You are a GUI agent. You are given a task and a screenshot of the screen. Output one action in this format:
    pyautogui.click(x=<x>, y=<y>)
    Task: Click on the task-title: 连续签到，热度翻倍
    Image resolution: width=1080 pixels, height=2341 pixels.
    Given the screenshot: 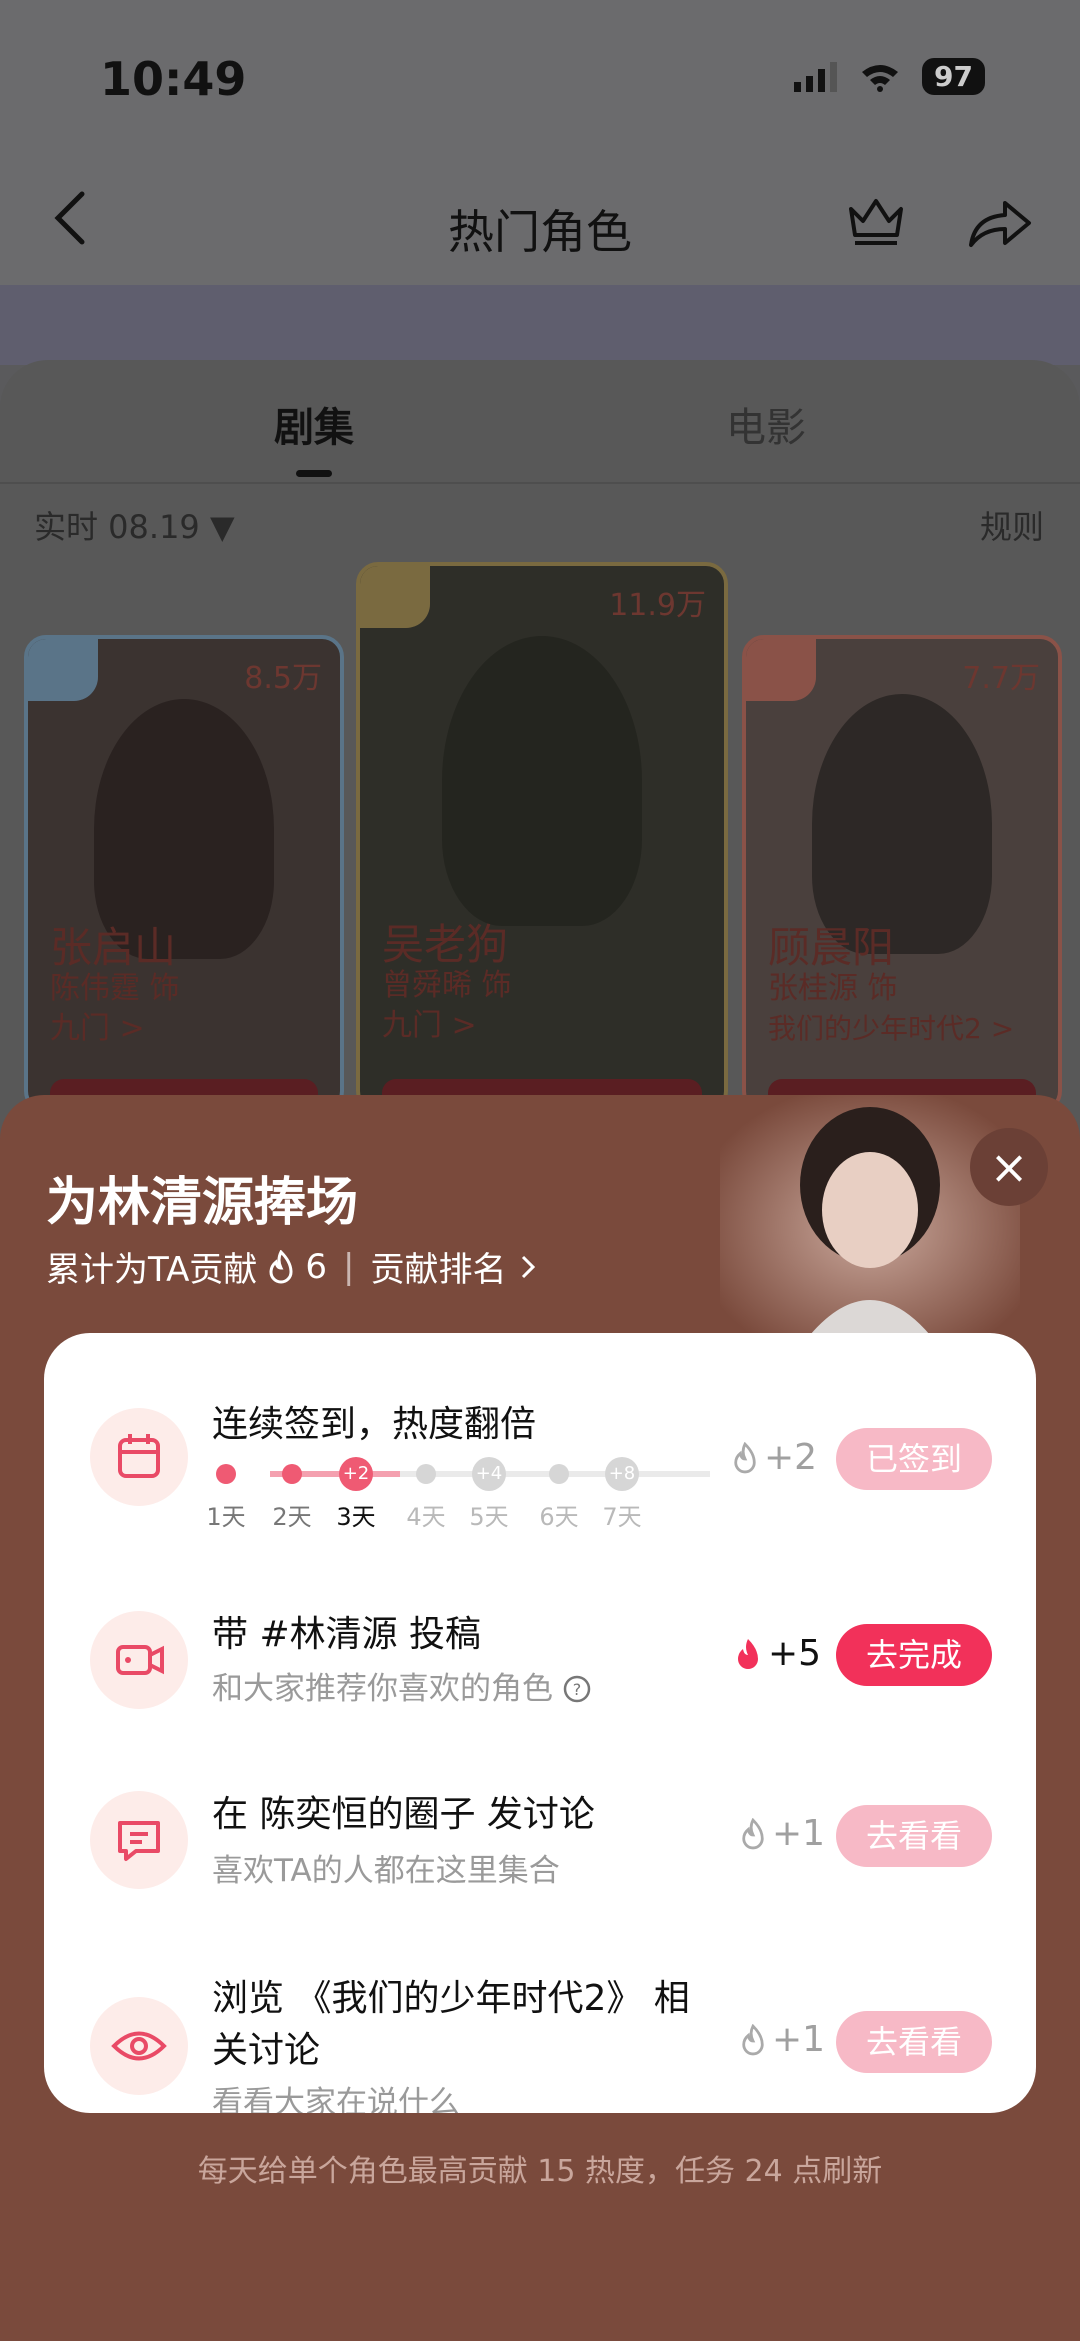 What is the action you would take?
    pyautogui.click(x=374, y=1424)
    